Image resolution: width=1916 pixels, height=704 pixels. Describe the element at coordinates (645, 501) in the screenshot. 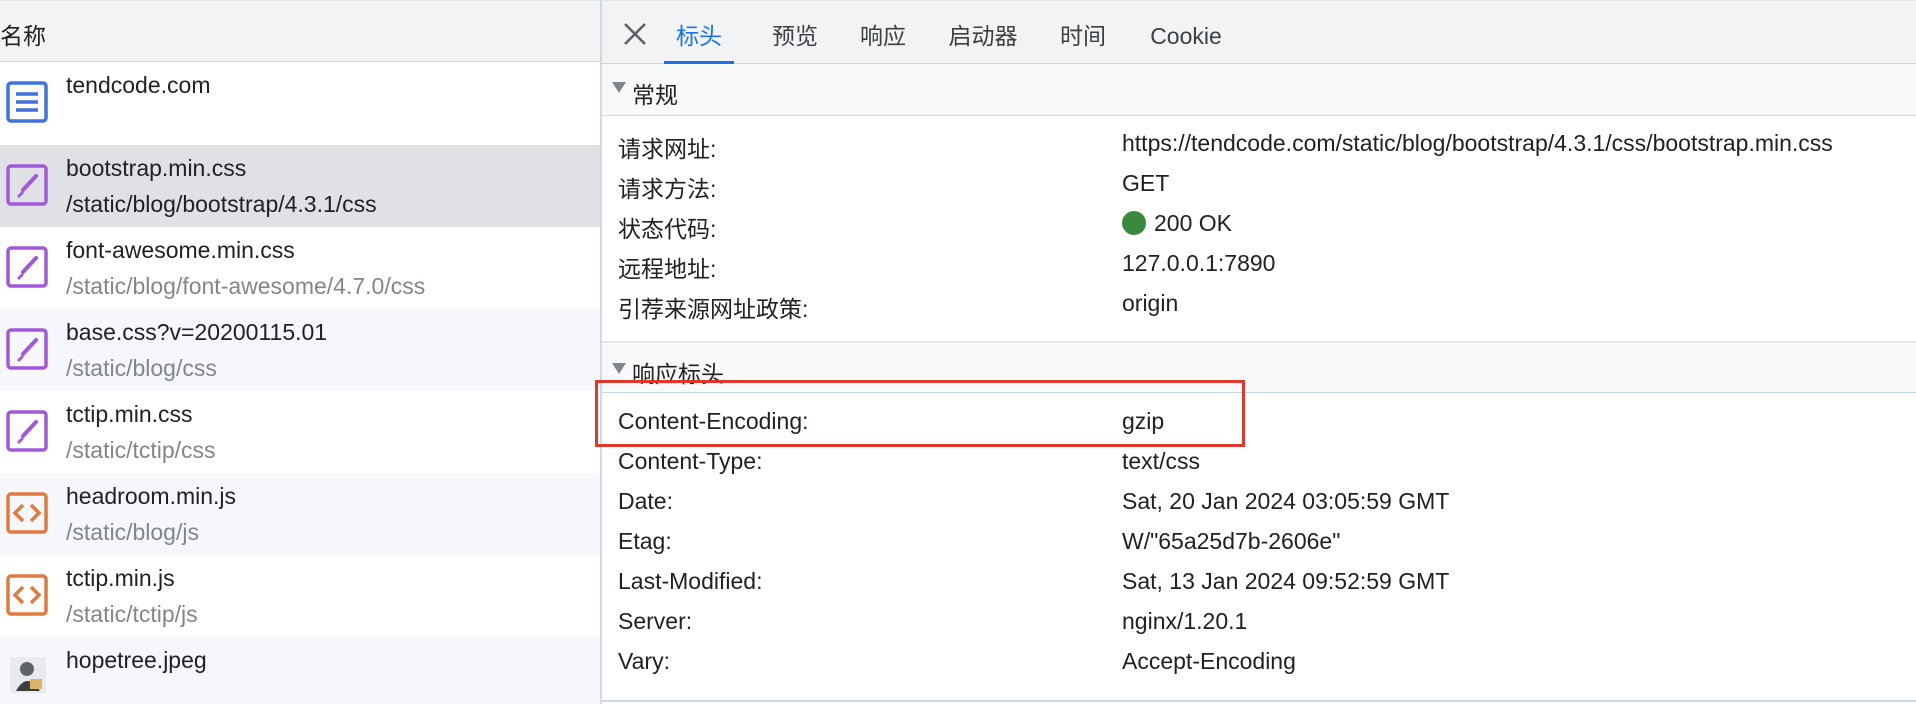

I see `date-key: Date:` at that location.